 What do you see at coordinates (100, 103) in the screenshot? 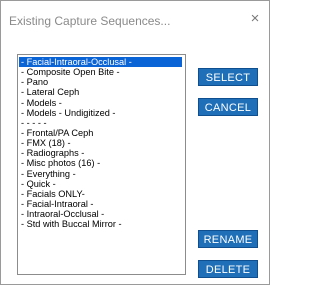
I see `list-item: - Models -` at bounding box center [100, 103].